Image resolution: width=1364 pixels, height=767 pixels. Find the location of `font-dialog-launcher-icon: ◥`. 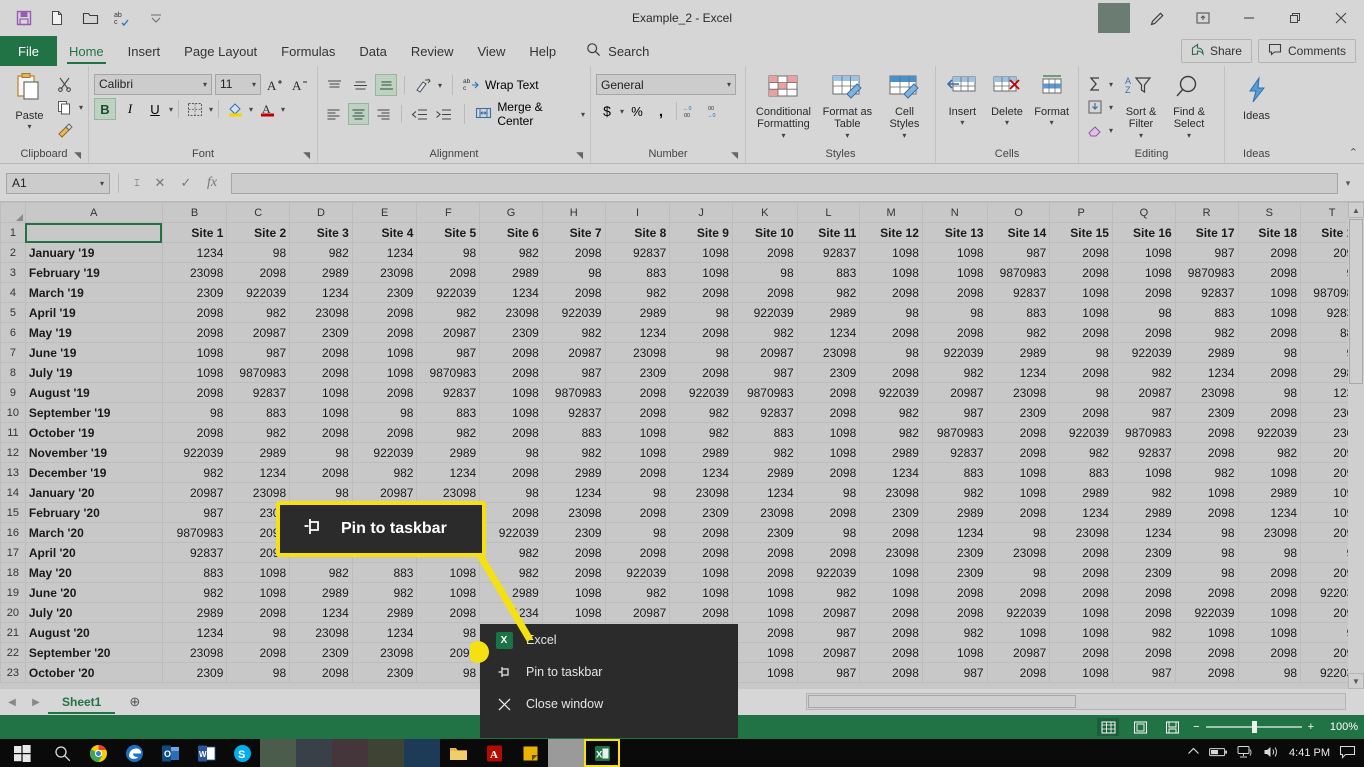

font-dialog-launcher-icon: ◥ is located at coordinates (306, 155).